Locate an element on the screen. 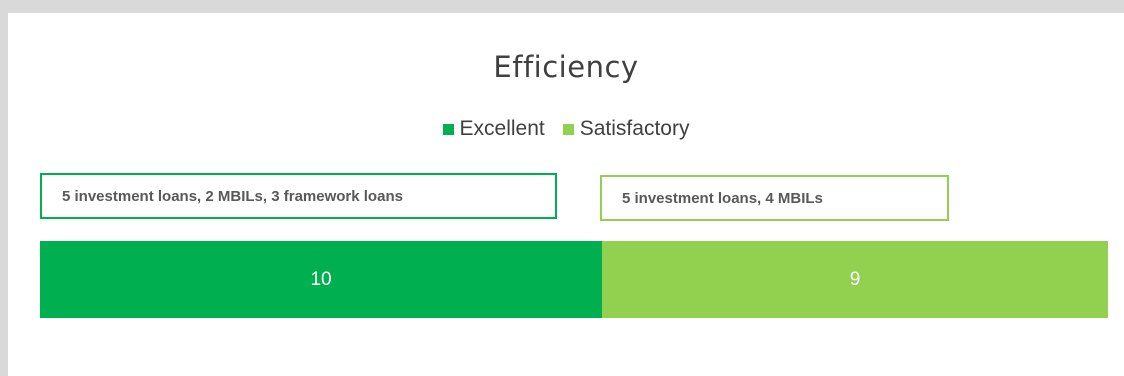  bar-excellent: 10 is located at coordinates (321, 279).